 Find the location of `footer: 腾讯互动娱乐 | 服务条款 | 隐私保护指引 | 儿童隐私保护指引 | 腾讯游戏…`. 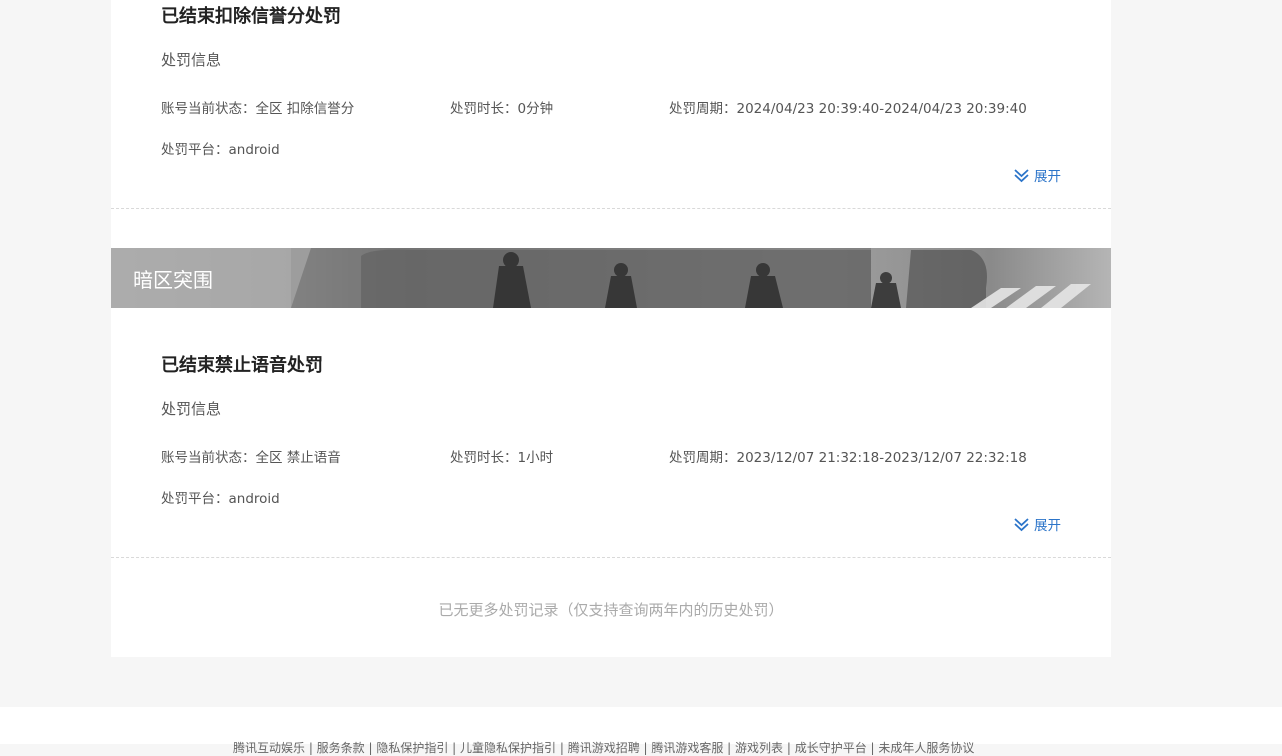

footer: 腾讯互动娱乐 | 服务条款 | 隐私保护指引 | 儿童隐私保护指引 | 腾讯游戏… is located at coordinates (641, 731).